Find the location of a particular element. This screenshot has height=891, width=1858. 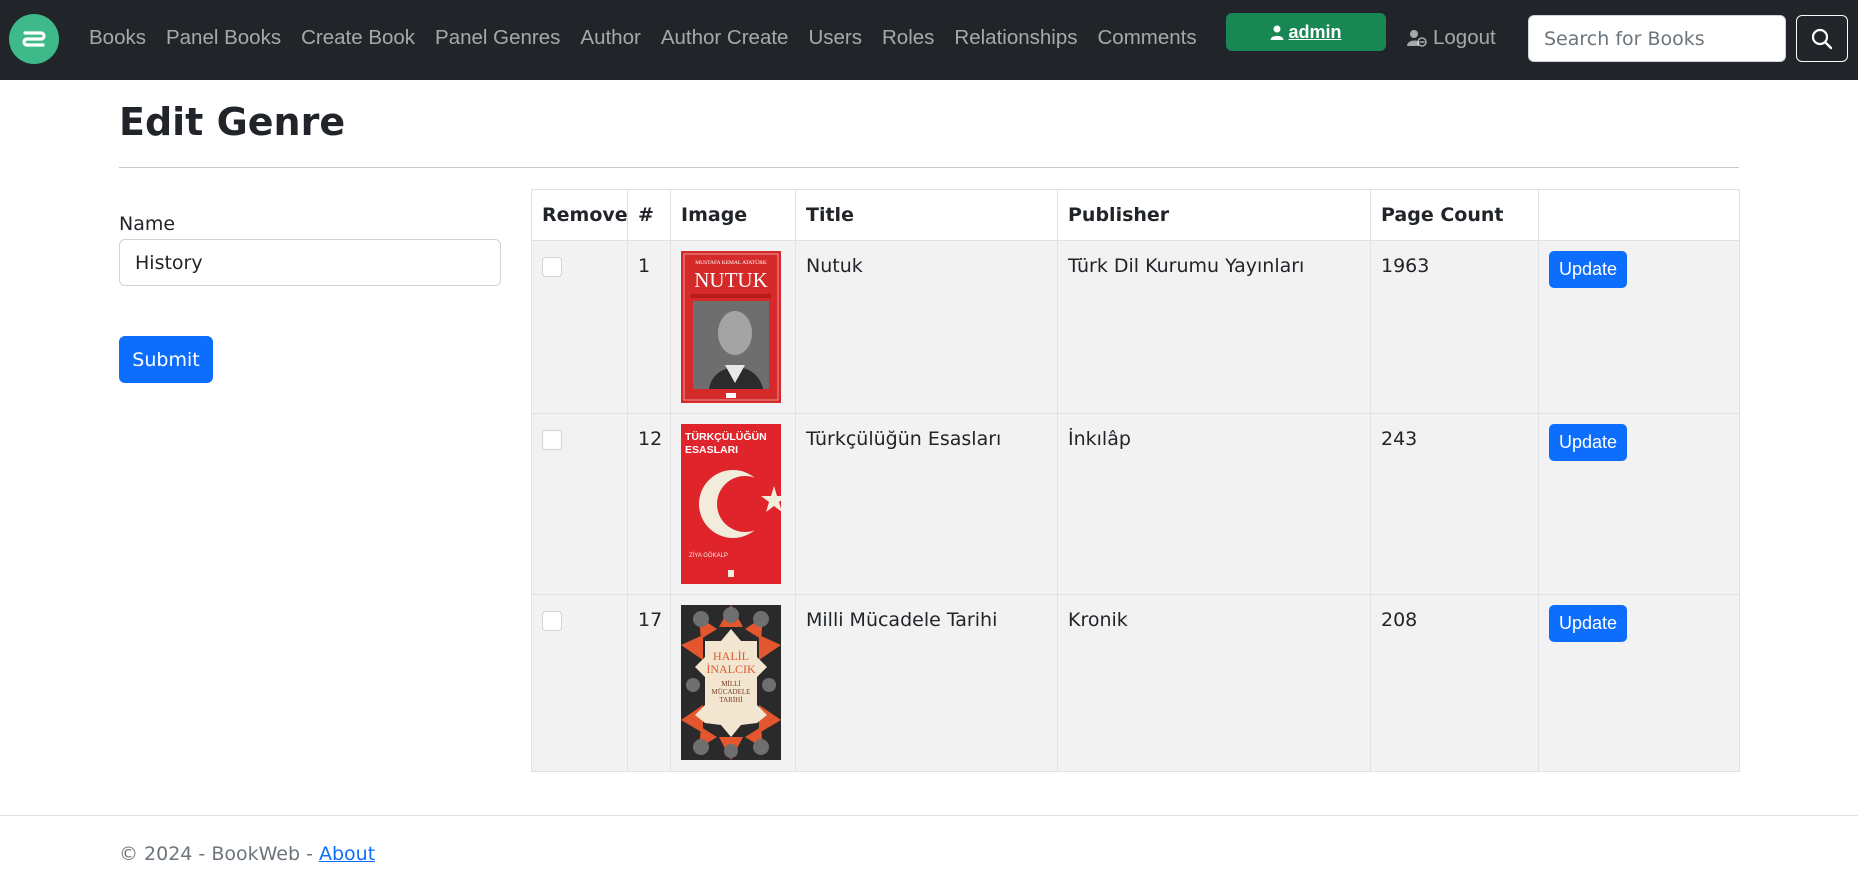

brand-logo is located at coordinates (34, 39).